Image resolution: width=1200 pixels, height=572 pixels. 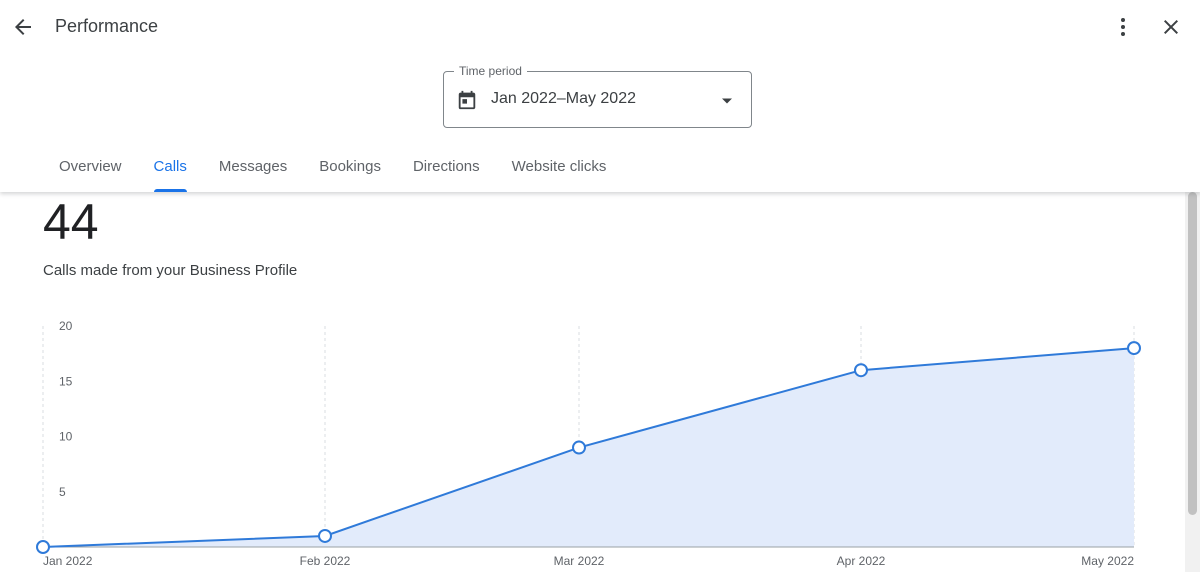 What do you see at coordinates (66, 381) in the screenshot?
I see `y-tick-label-2: 15` at bounding box center [66, 381].